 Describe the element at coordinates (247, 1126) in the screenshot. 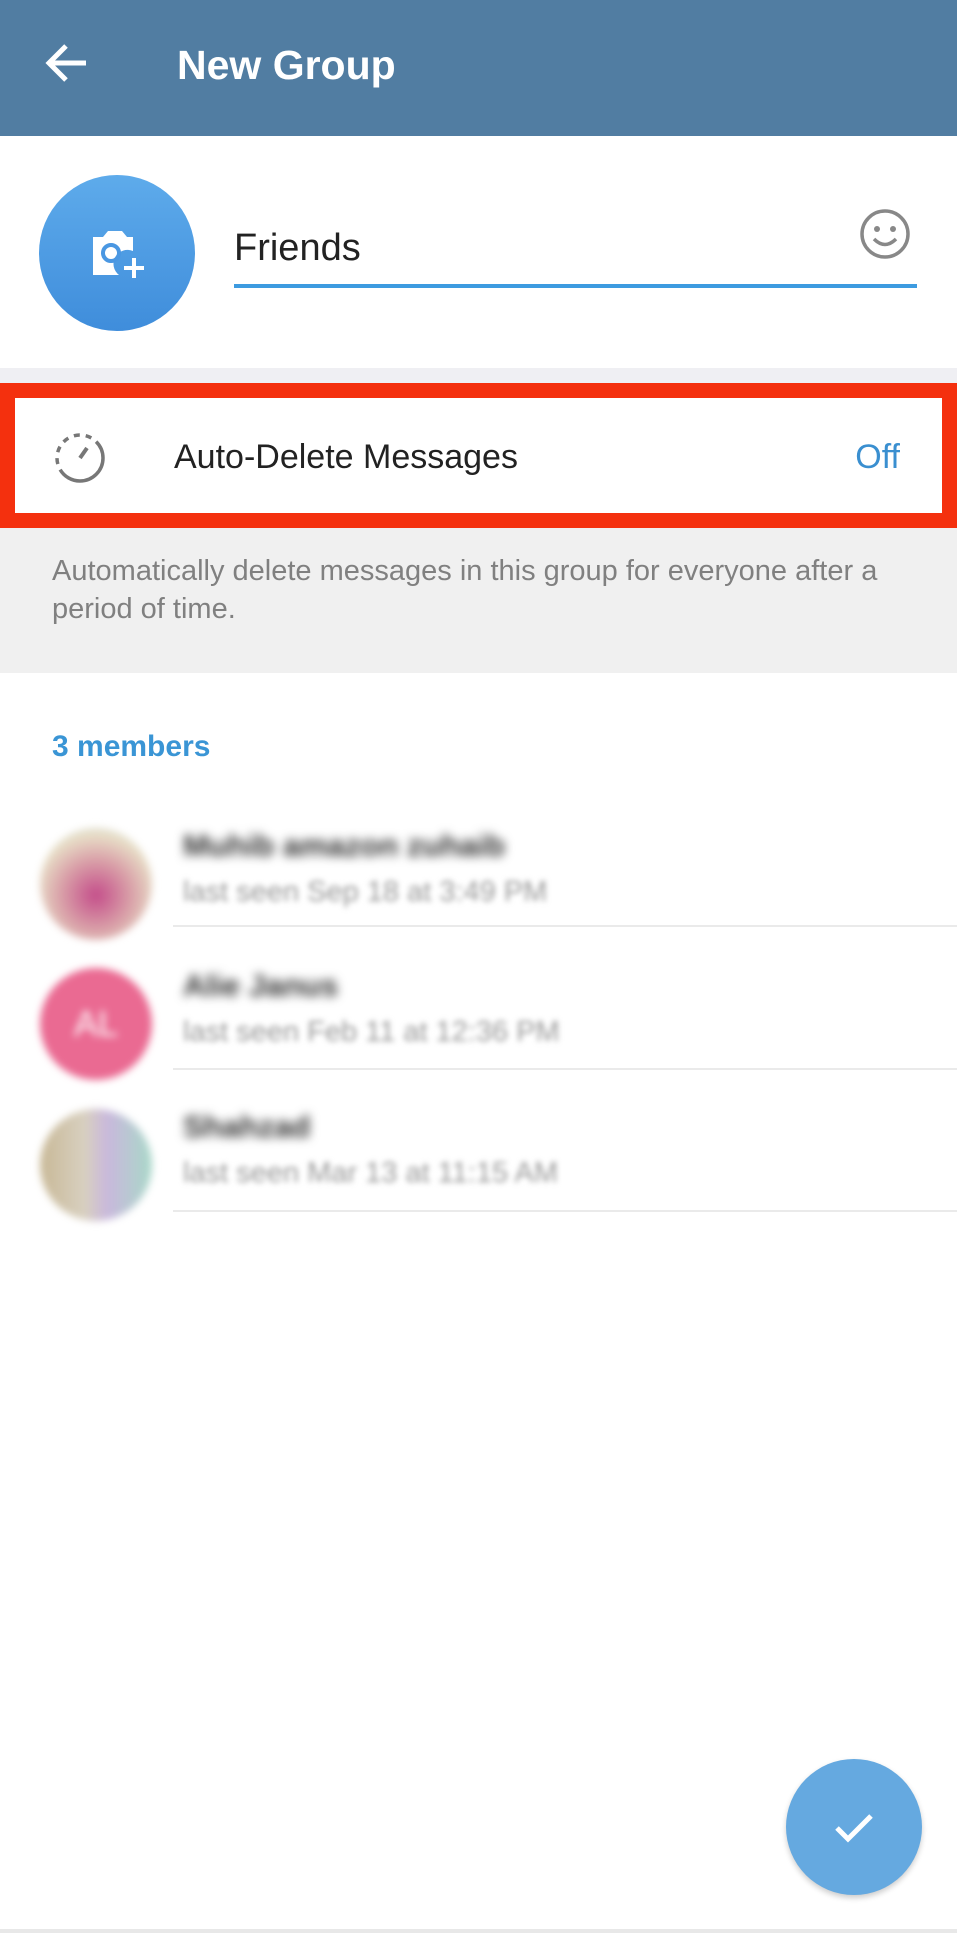

I see `member-name: Shahzad` at that location.